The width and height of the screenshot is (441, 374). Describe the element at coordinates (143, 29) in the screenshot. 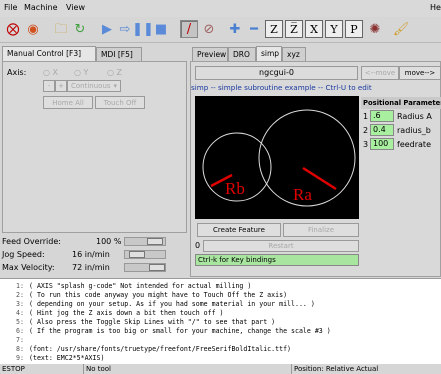

I see `pause-icon: ❚❚` at that location.